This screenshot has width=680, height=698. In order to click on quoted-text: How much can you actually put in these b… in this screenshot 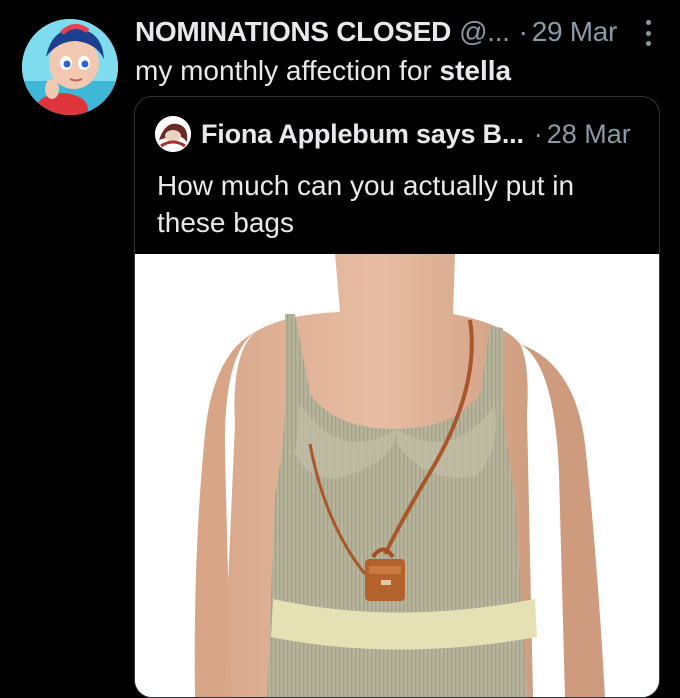, I will do `click(366, 204)`.